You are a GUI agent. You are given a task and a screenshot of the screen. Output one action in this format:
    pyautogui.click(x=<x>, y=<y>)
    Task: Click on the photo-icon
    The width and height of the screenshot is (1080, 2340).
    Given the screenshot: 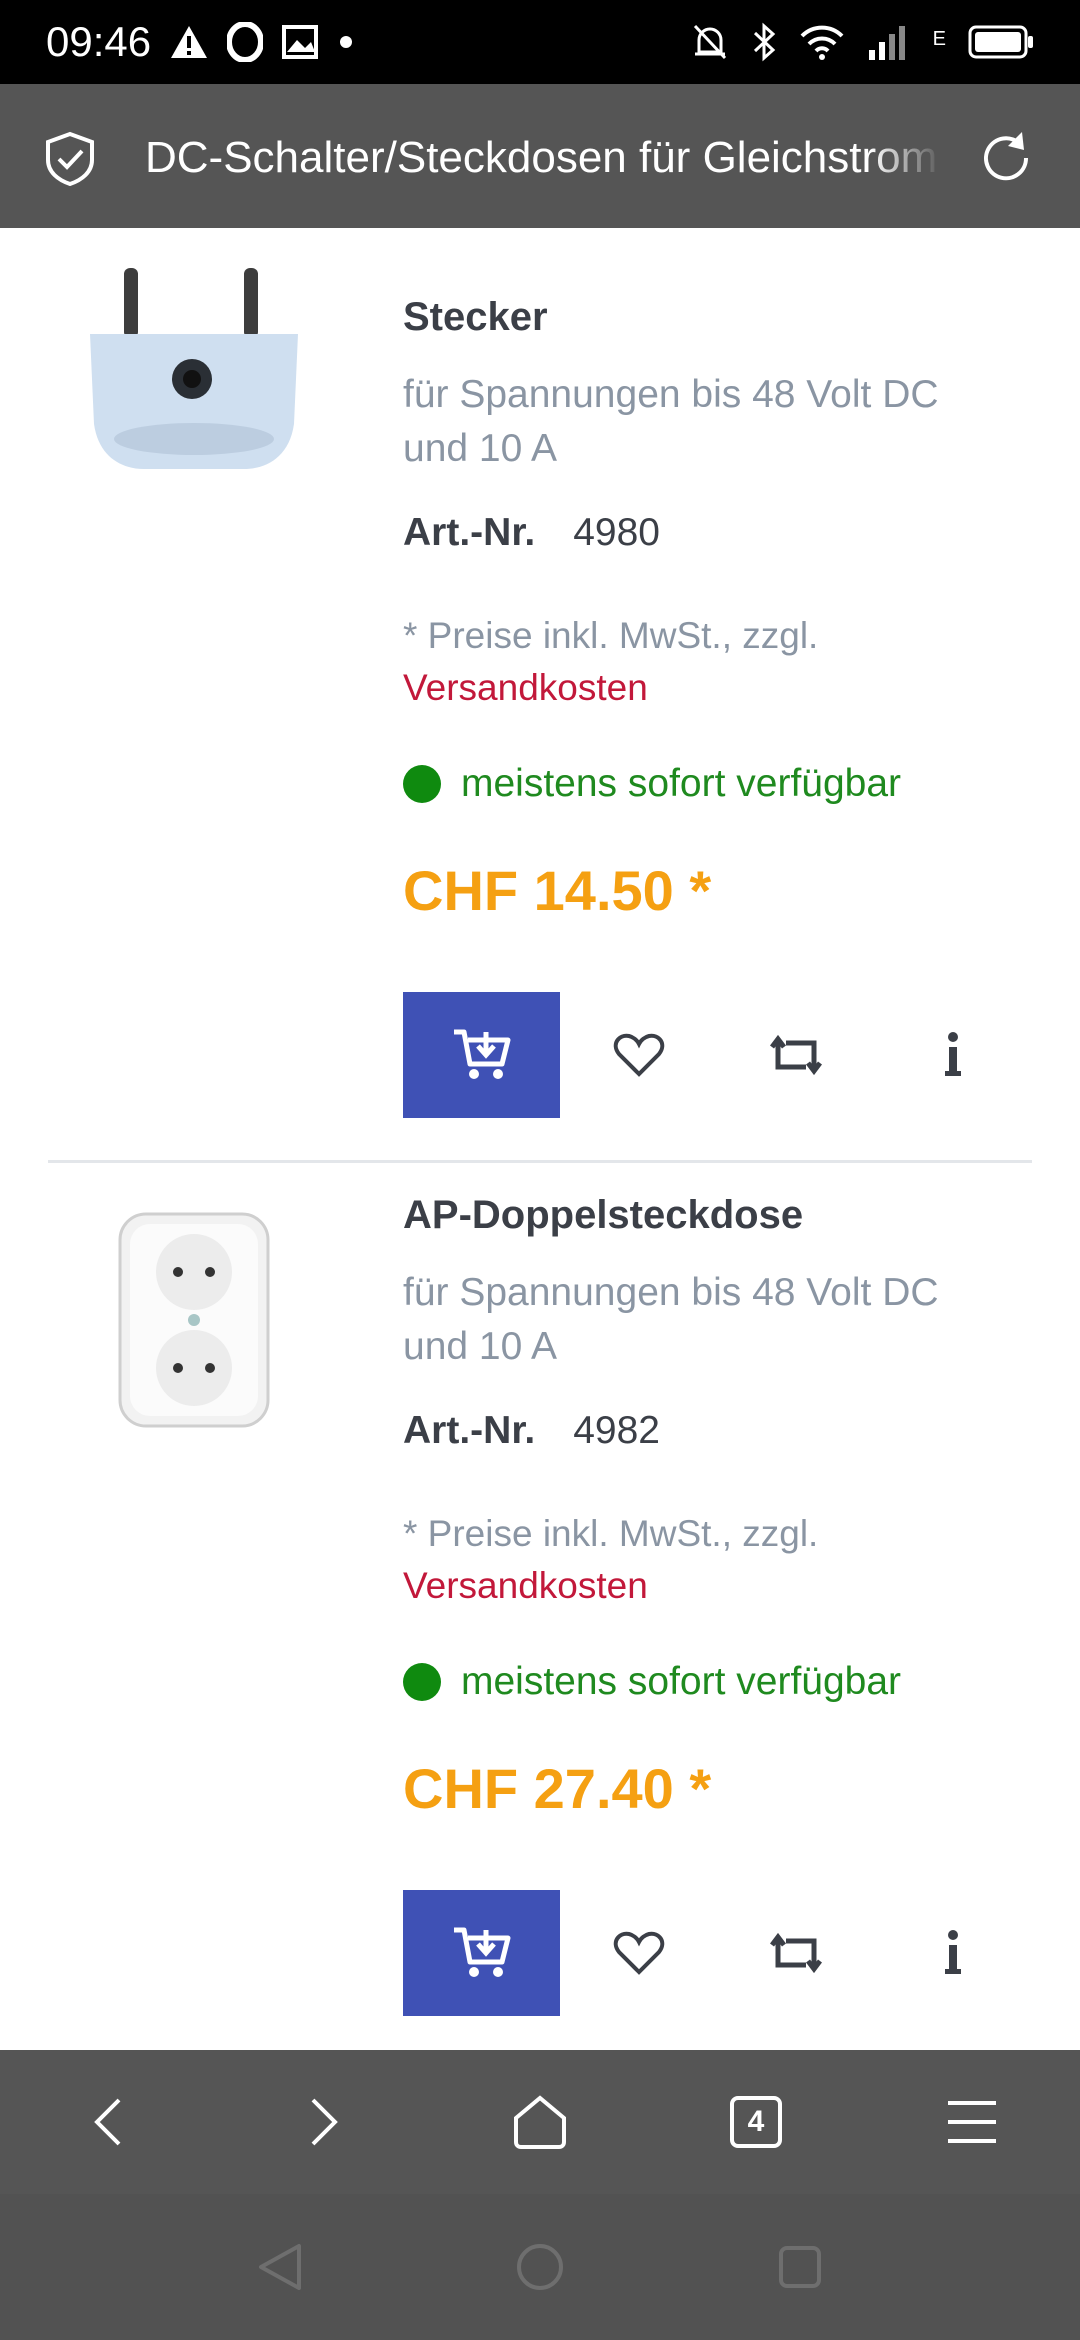 What is the action you would take?
    pyautogui.click(x=300, y=42)
    